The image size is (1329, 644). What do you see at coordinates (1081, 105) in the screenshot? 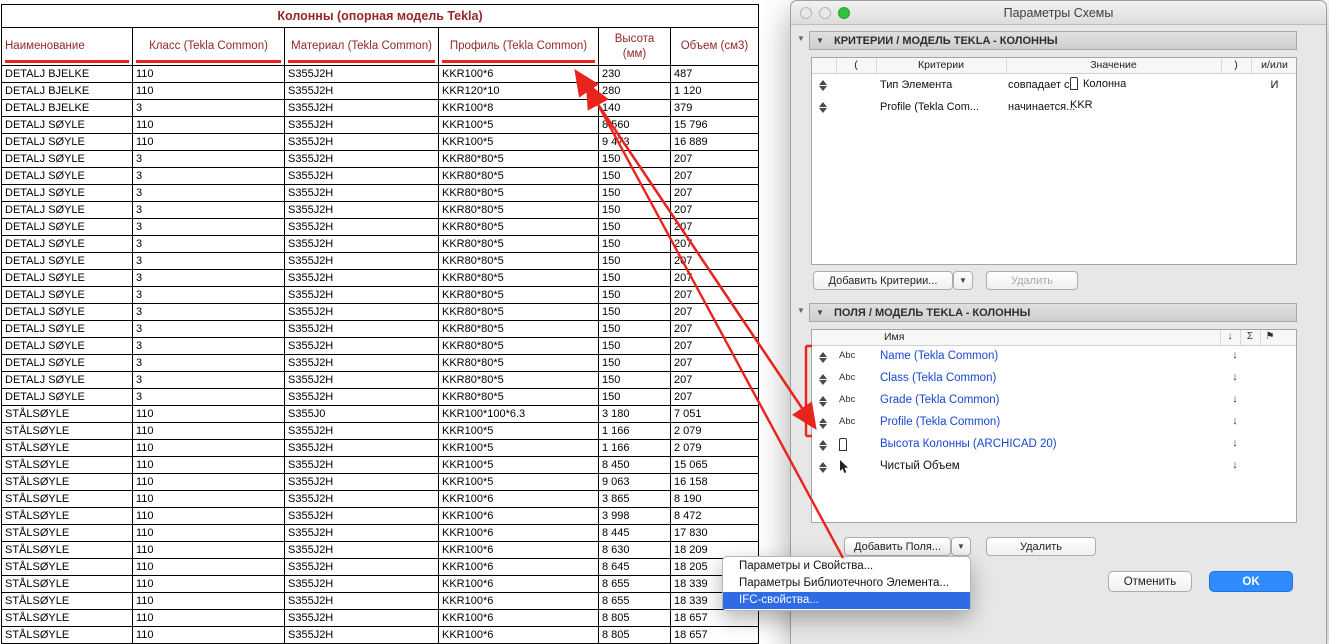
I see `criteria-value: KKR` at bounding box center [1081, 105].